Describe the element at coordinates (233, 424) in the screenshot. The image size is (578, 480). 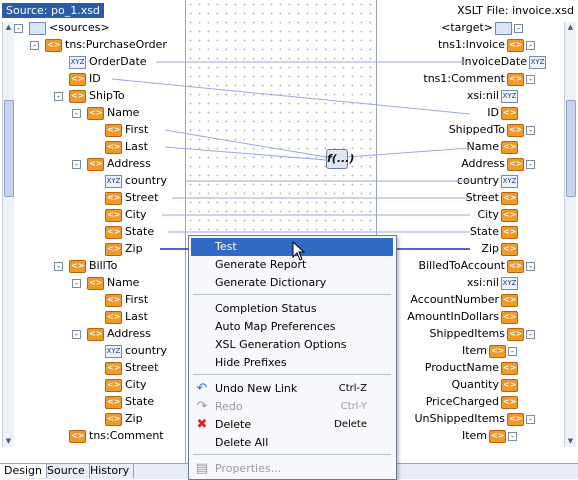
I see `menu-item-label: Delete` at that location.